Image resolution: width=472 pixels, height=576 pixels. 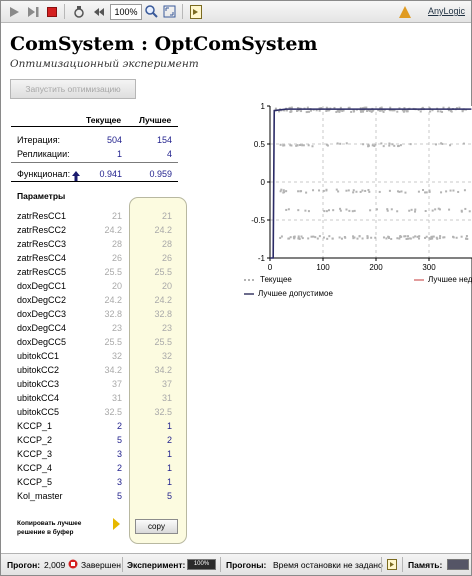 I want to click on param-current-value: 23, so click(x=116, y=328).